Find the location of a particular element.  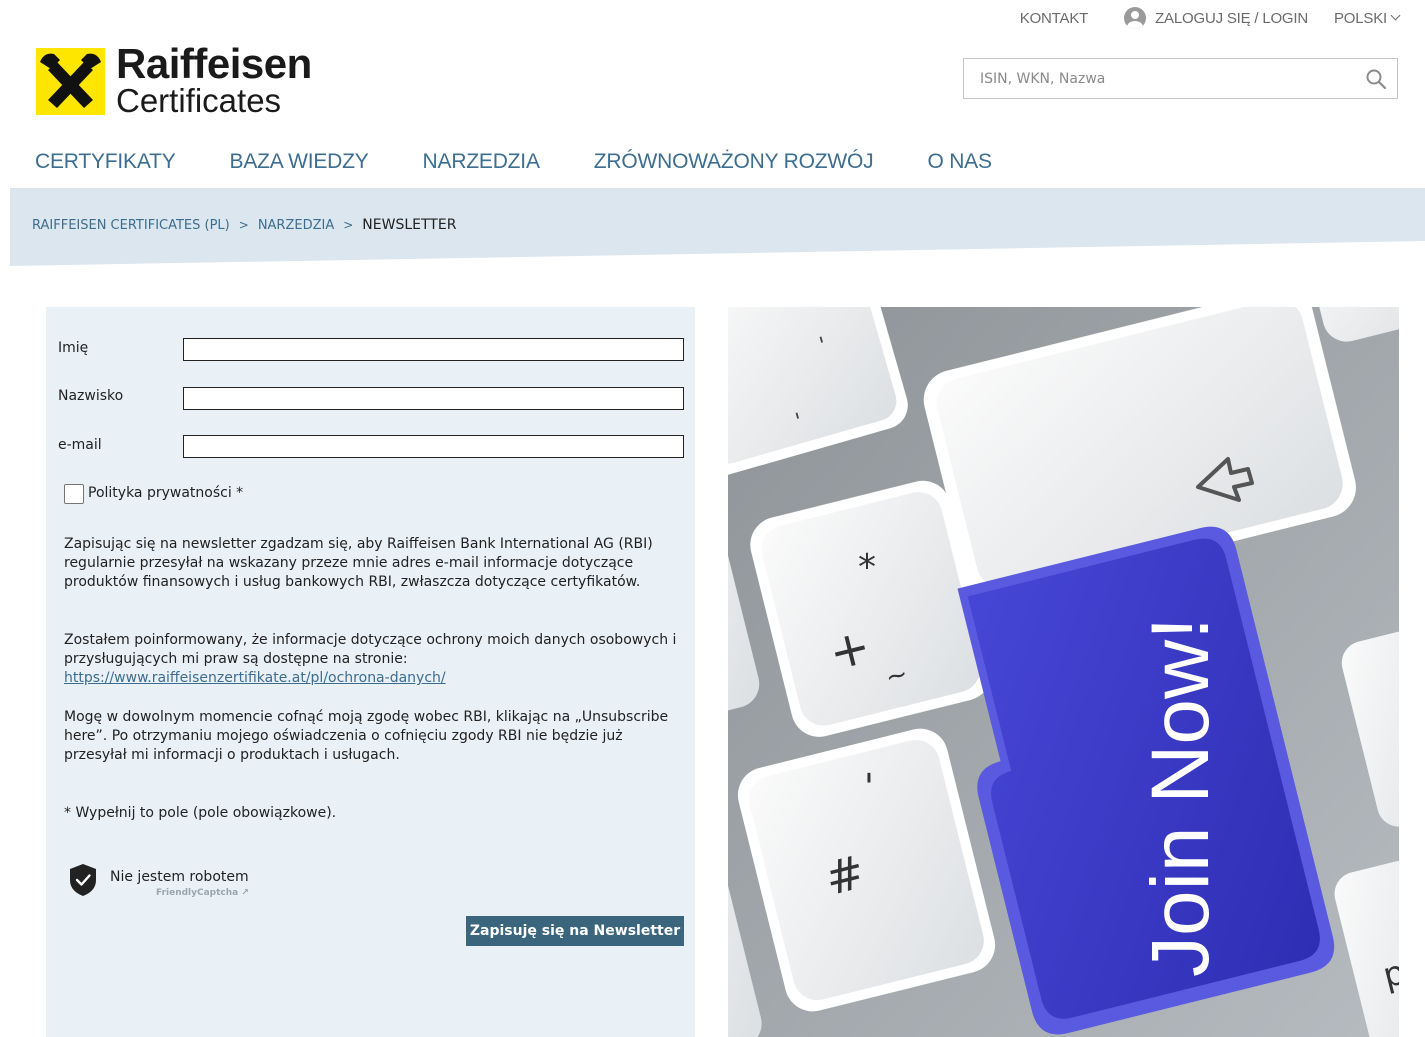

email-label: e-mail is located at coordinates (80, 445).